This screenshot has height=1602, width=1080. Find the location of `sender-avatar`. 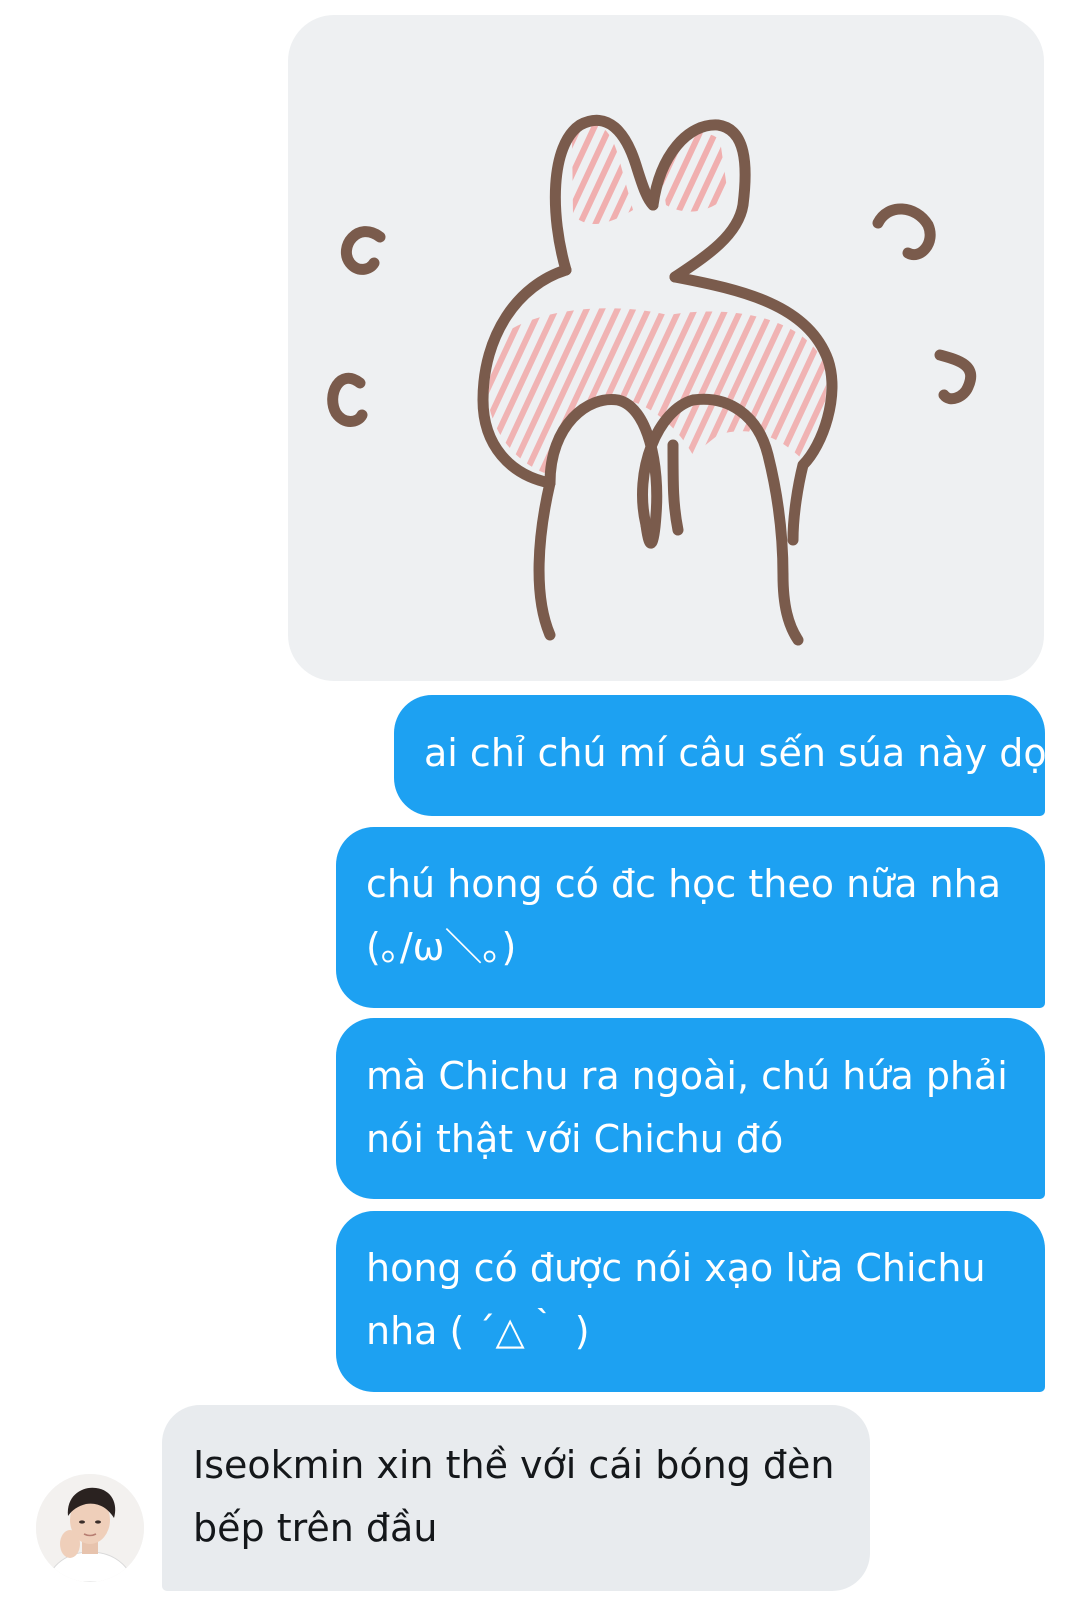

sender-avatar is located at coordinates (90, 1528).